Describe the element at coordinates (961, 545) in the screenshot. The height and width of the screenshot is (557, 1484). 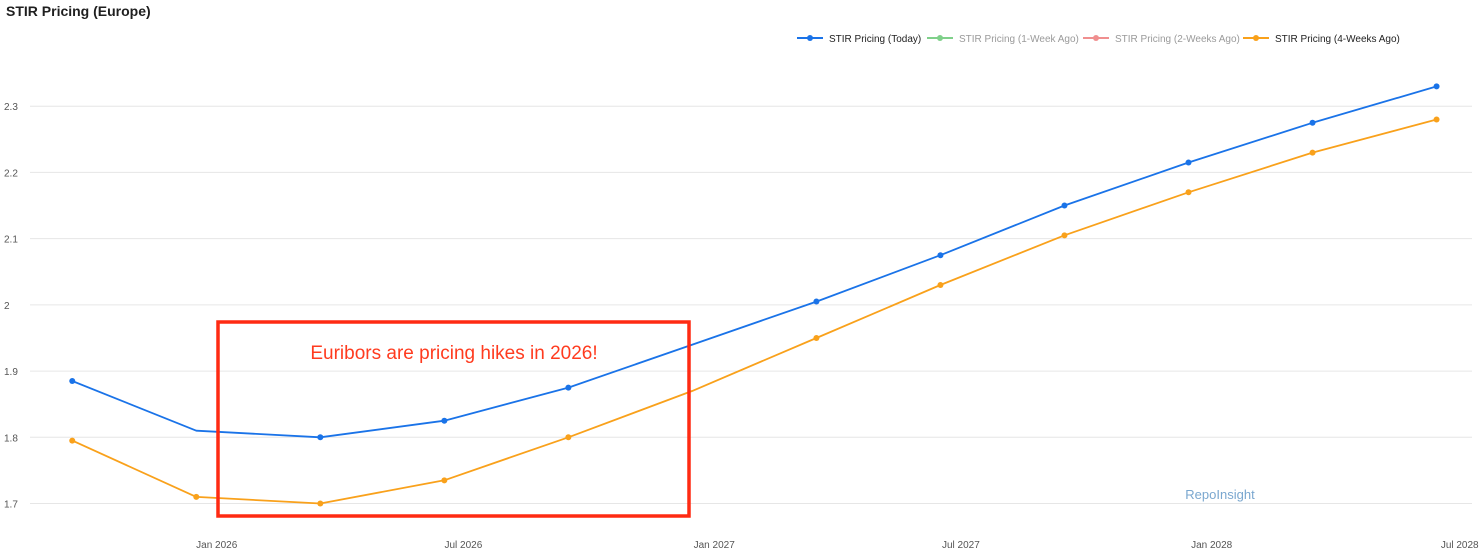
I see `x-tick-label: Jul 2027` at that location.